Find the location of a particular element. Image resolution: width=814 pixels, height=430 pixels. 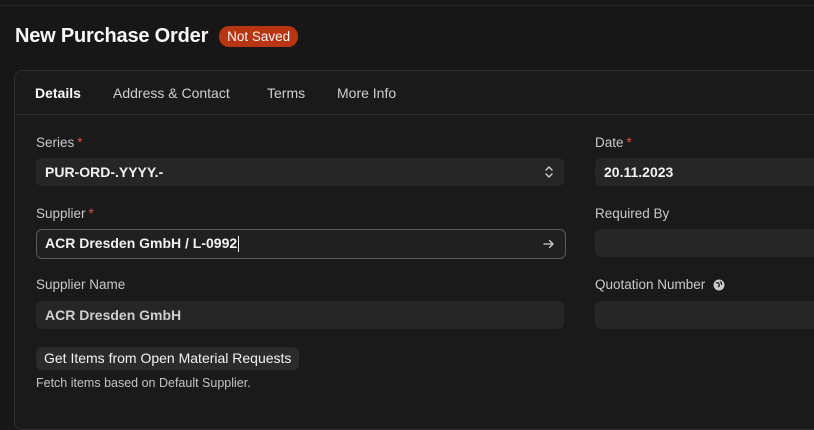

supplier-name-label: Supplier Name is located at coordinates (80, 284).